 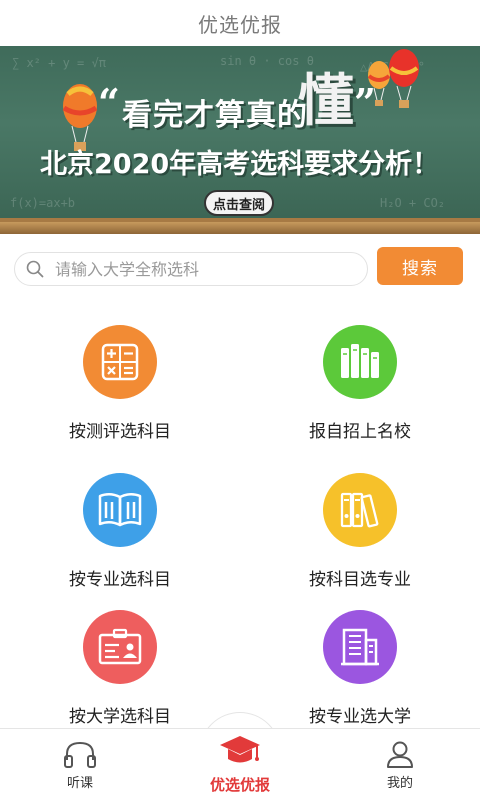 What do you see at coordinates (360, 510) in the screenshot?
I see `binders-icon` at bounding box center [360, 510].